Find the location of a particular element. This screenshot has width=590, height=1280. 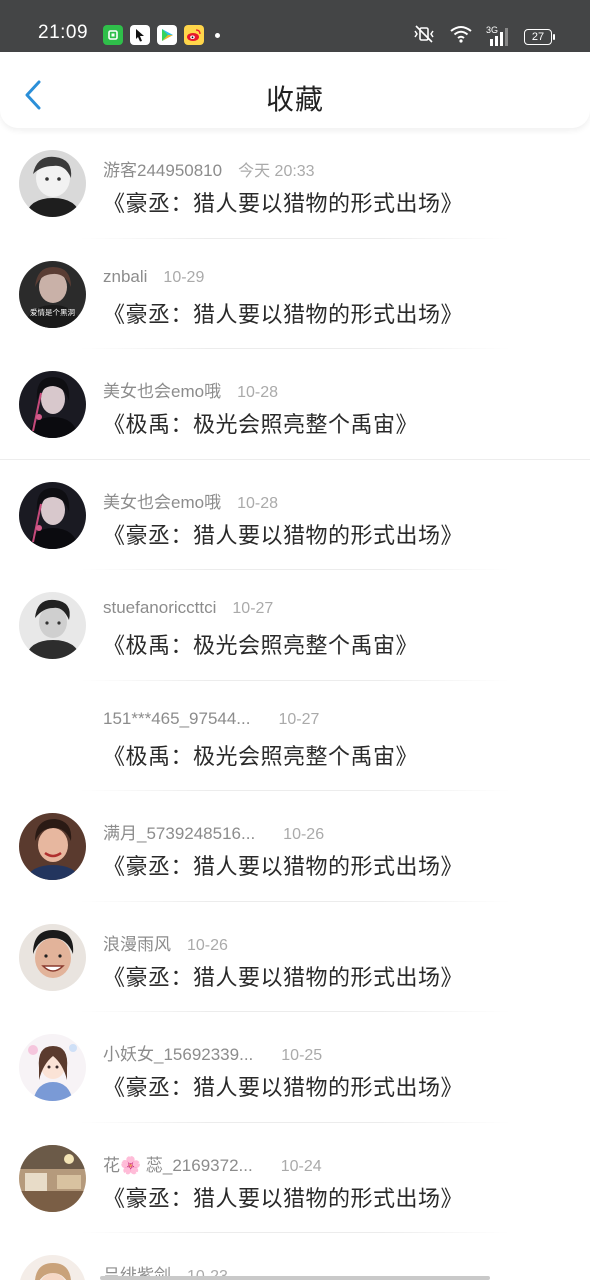

avatar: 爱情是个黑洞 is located at coordinates (52, 294).